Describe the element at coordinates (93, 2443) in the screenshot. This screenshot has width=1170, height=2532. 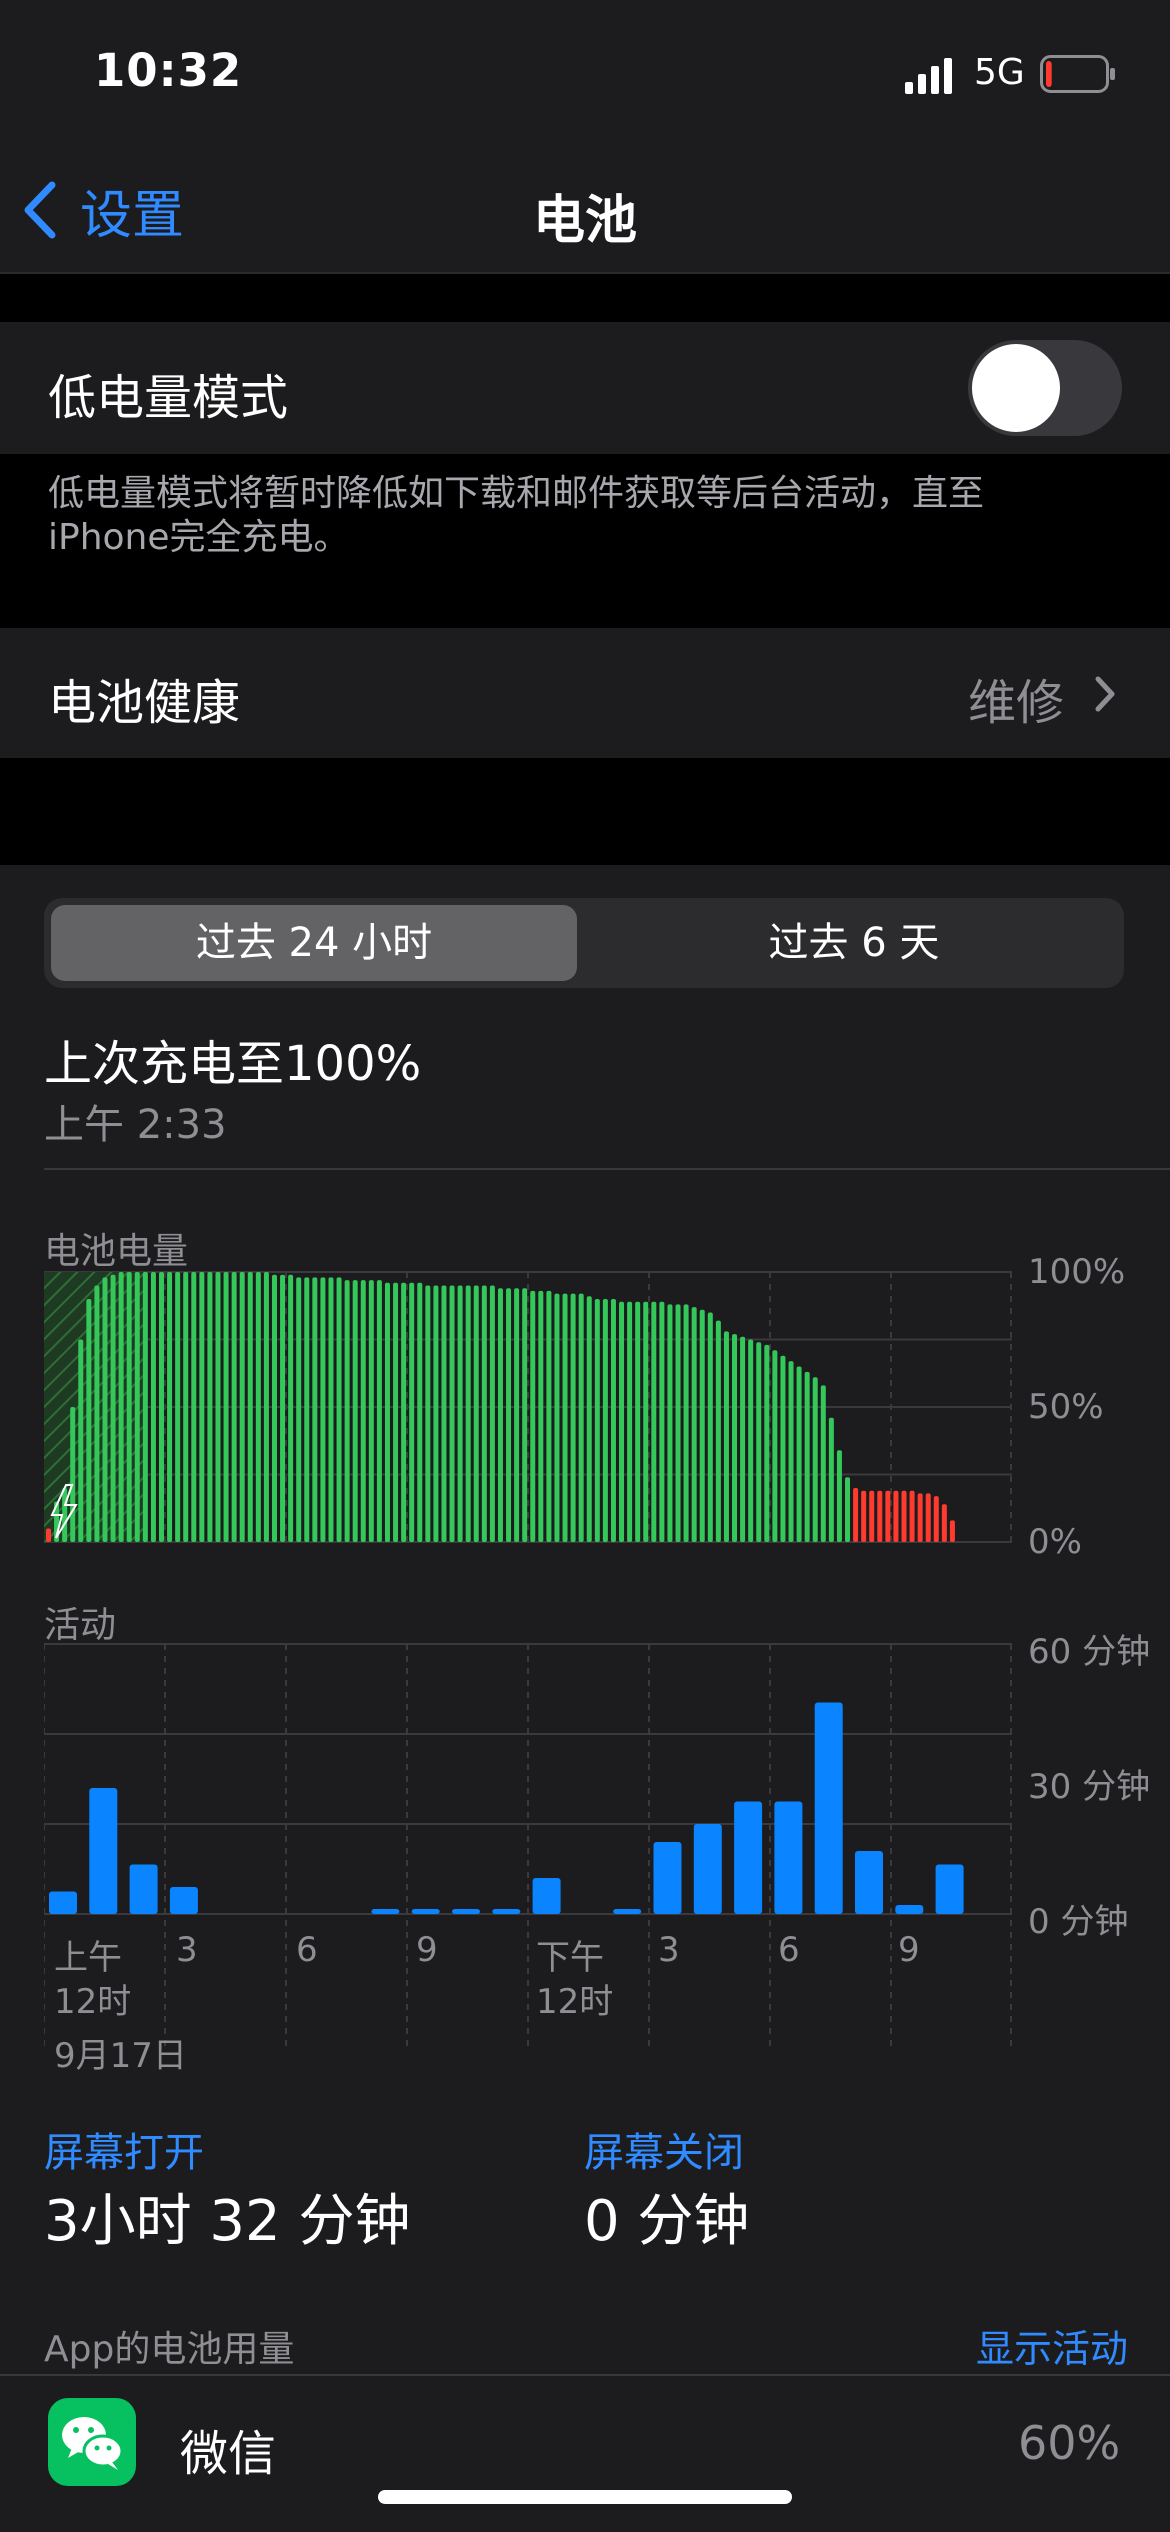
I see `wechat-glyph` at that location.